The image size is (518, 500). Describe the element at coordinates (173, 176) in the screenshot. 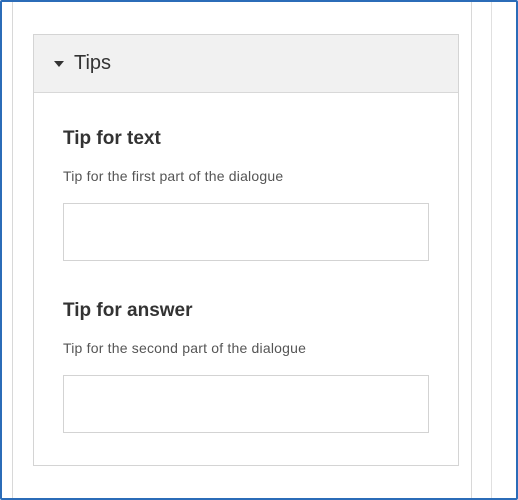

I see `tip-for-text-description: Tip for the first part of the dialogue` at that location.